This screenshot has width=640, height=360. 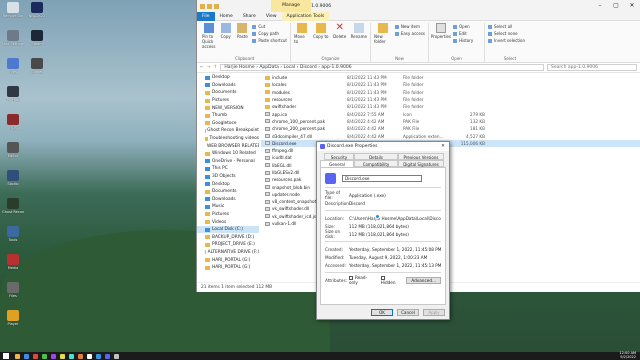 What do you see at coordinates (463, 40) in the screenshot?
I see `history-button: History` at bounding box center [463, 40].